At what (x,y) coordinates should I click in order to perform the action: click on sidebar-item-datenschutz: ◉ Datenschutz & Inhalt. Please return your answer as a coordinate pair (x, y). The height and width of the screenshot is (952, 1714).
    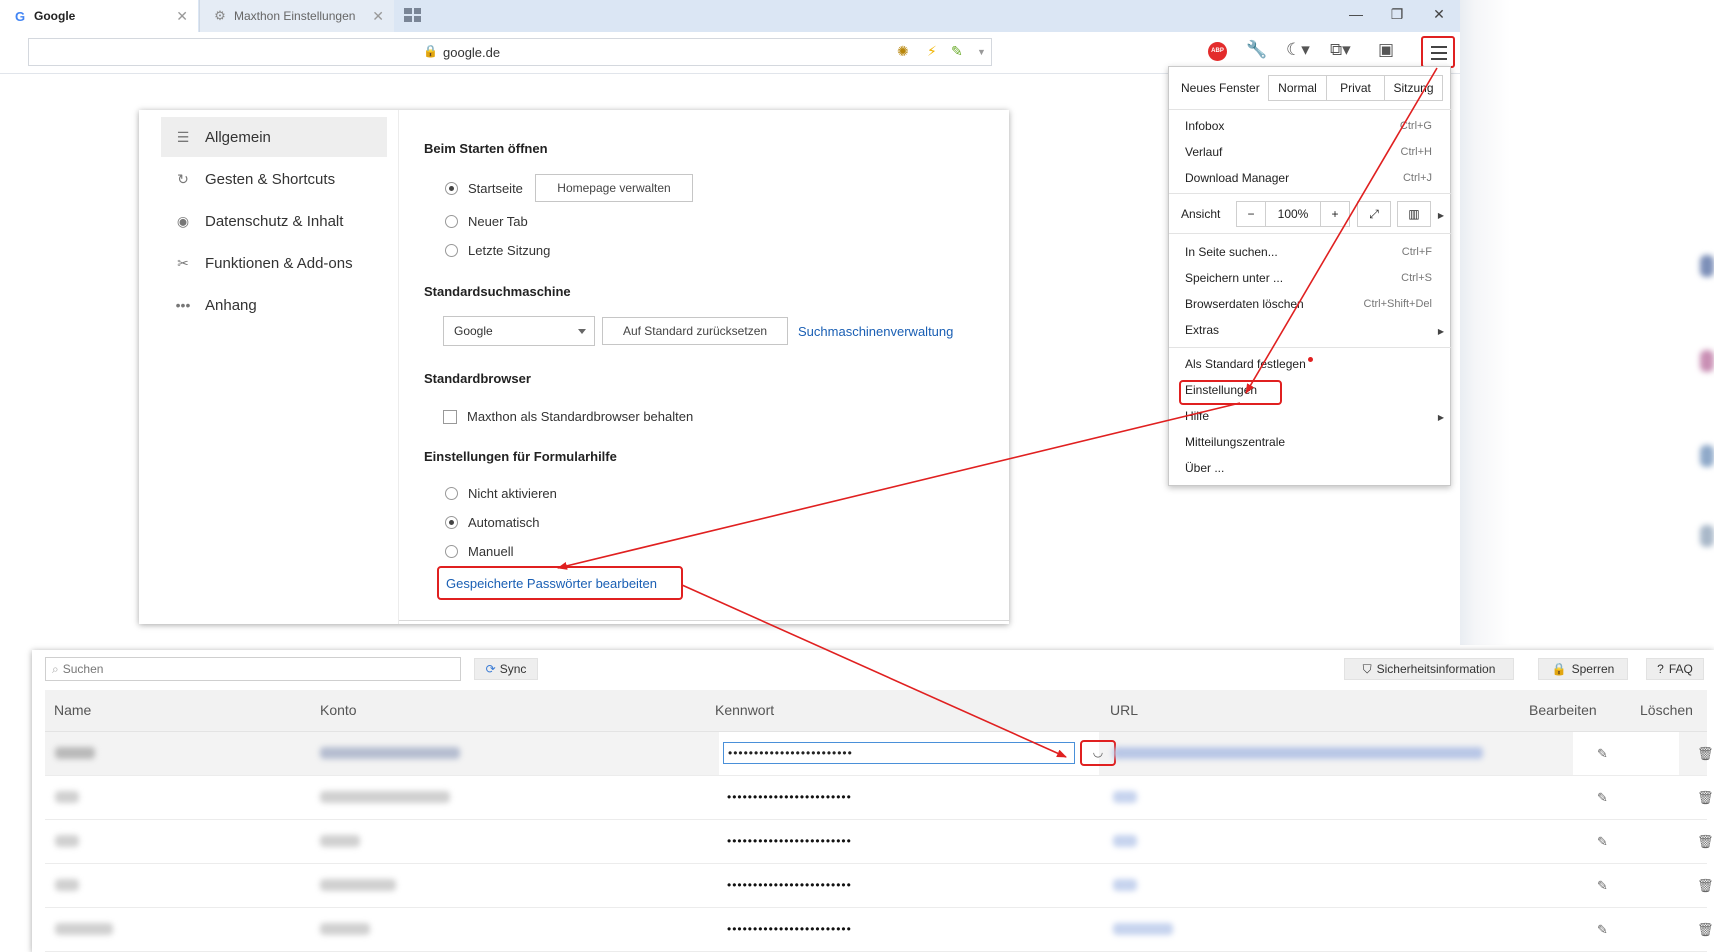
    Looking at the image, I should click on (274, 221).